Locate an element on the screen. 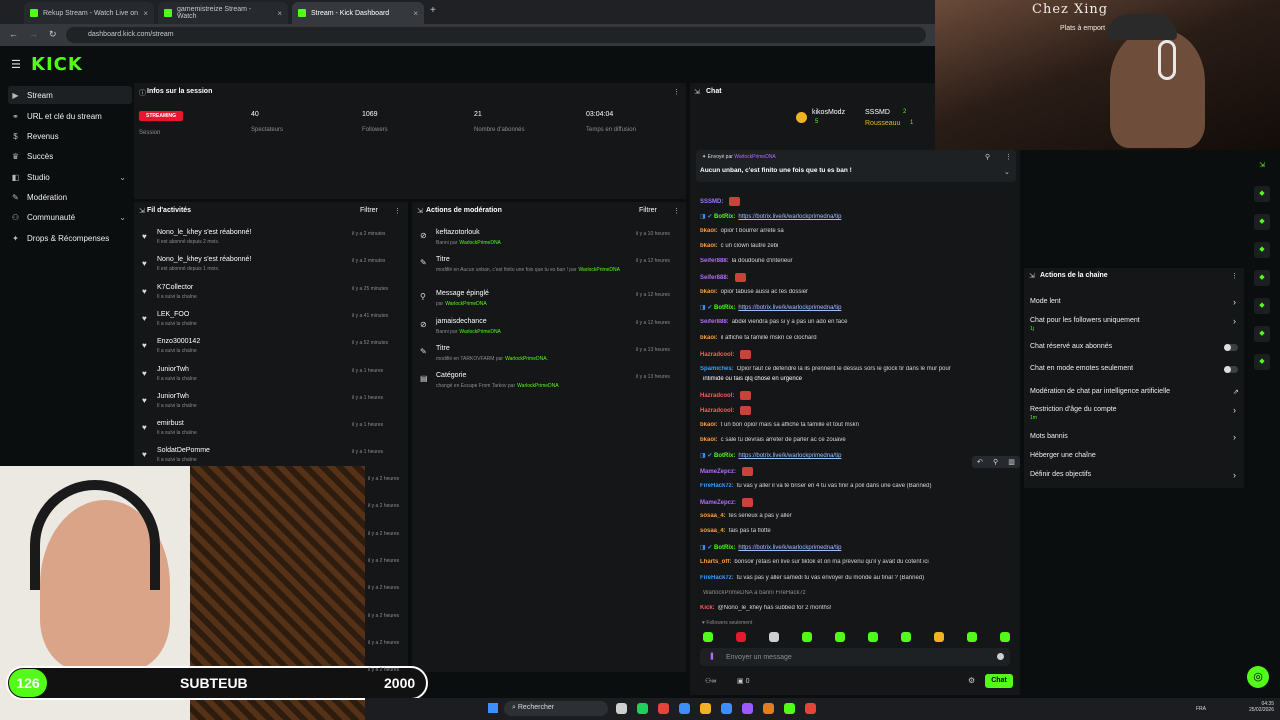 This screenshot has height=720, width=1280. chat-bubble-icon: ◆ is located at coordinates (1262, 250).